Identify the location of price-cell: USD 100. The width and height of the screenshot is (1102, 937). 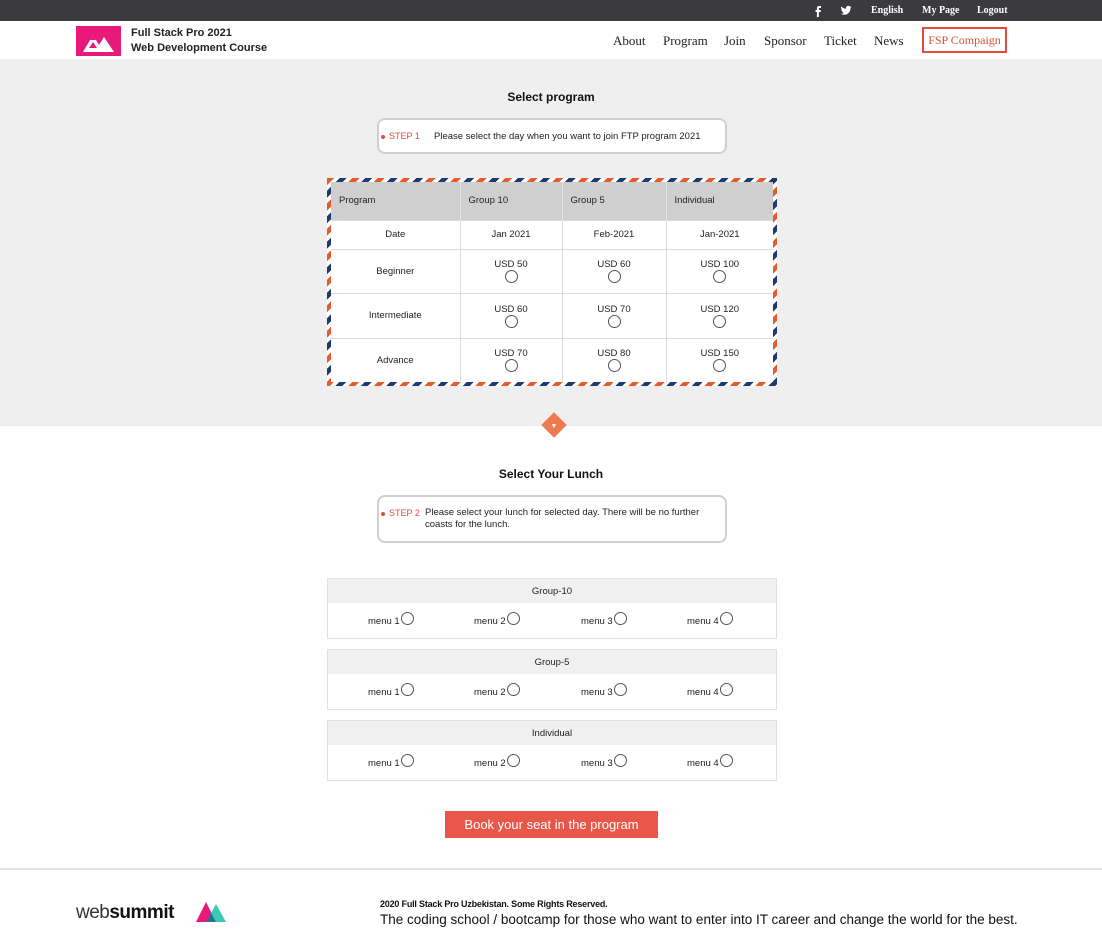
(719, 271).